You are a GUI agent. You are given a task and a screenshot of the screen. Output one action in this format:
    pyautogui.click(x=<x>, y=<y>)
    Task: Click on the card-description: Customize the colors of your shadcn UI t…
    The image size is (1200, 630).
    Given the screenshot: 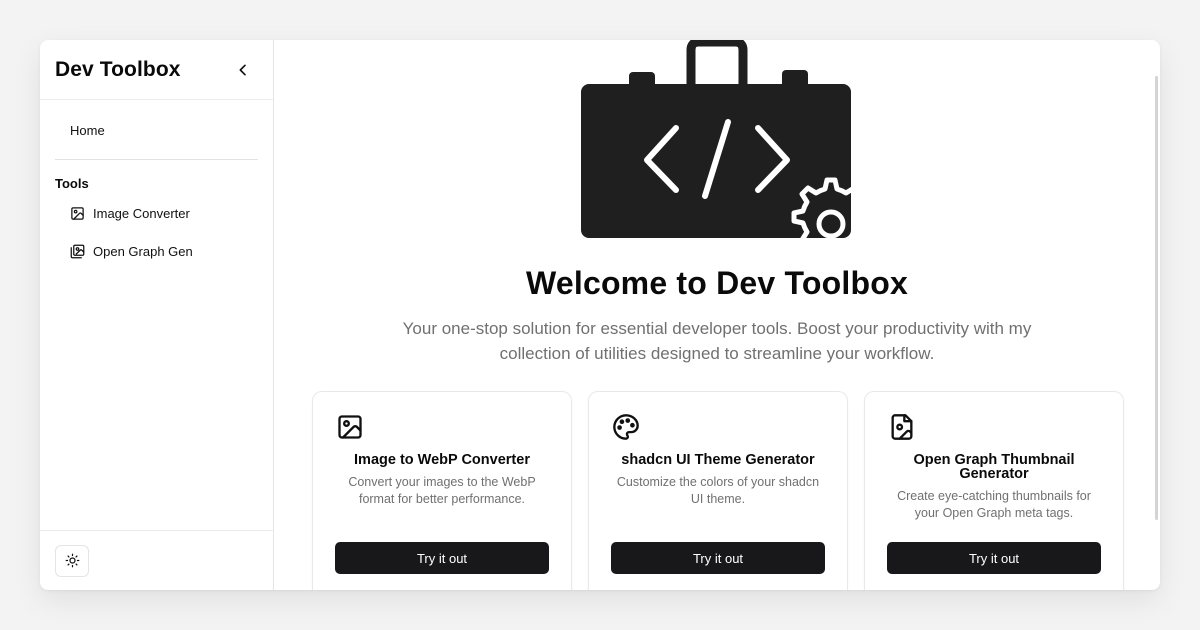 What is the action you would take?
    pyautogui.click(x=718, y=490)
    